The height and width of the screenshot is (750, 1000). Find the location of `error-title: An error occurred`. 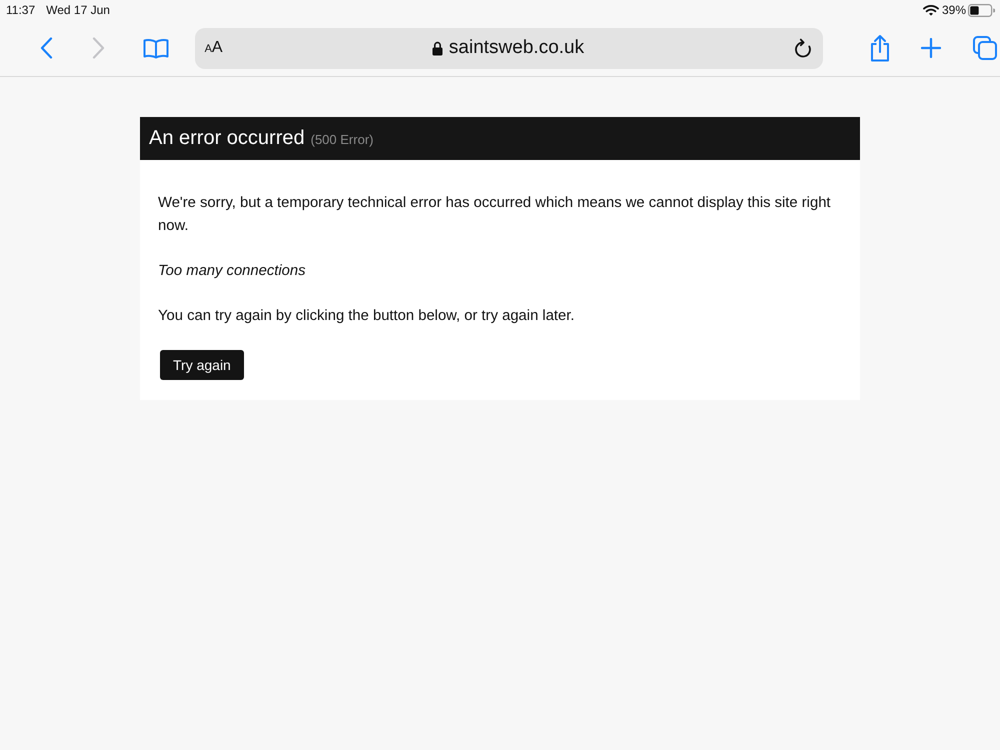

error-title: An error occurred is located at coordinates (227, 138).